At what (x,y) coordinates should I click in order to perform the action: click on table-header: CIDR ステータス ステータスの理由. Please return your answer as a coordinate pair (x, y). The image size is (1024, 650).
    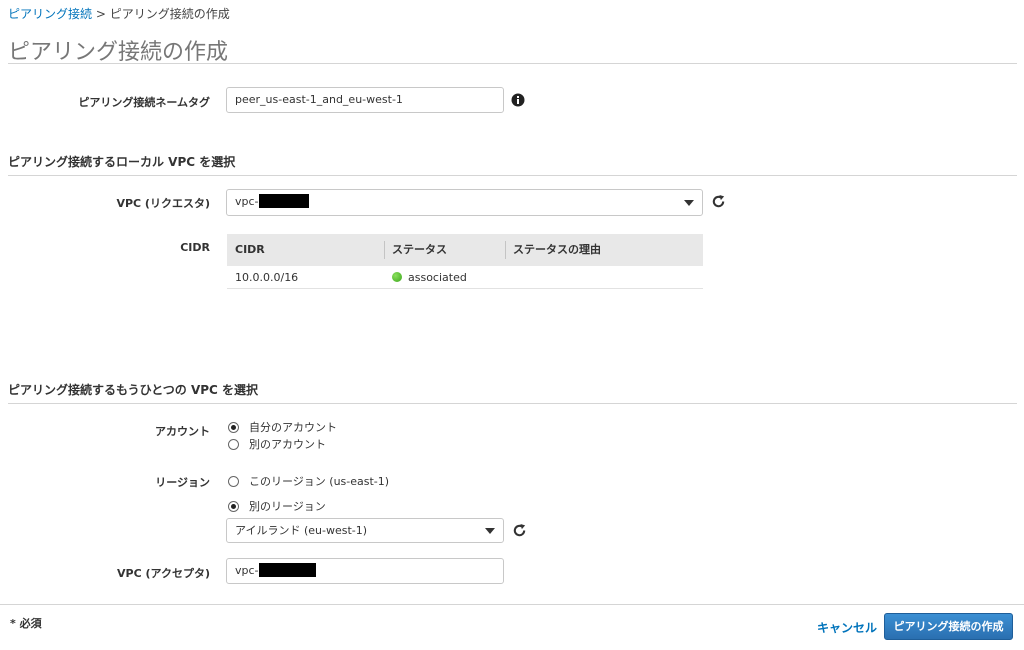
    Looking at the image, I should click on (465, 250).